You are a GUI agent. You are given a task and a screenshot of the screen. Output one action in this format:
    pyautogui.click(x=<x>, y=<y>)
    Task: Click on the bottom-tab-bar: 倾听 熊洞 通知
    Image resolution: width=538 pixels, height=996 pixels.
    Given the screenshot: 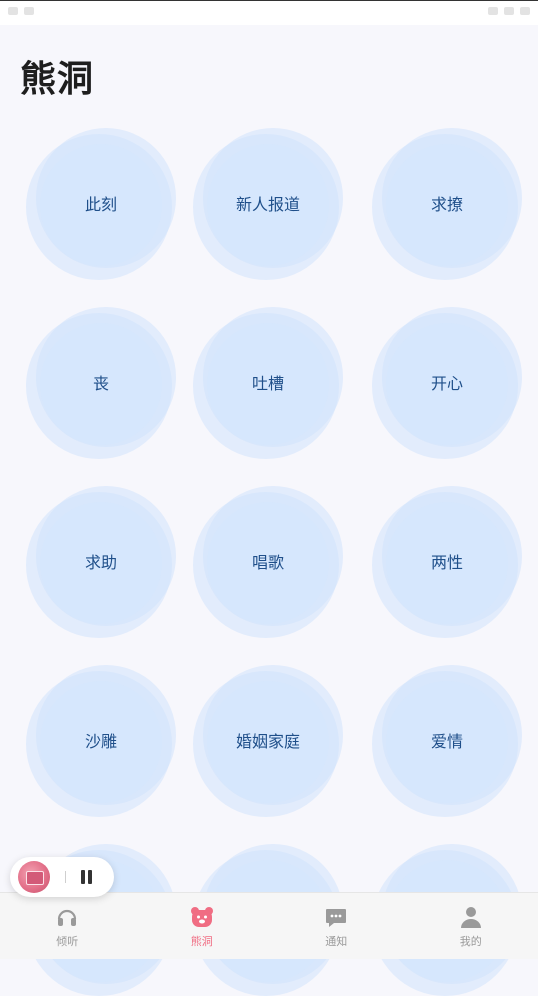 What is the action you would take?
    pyautogui.click(x=269, y=925)
    